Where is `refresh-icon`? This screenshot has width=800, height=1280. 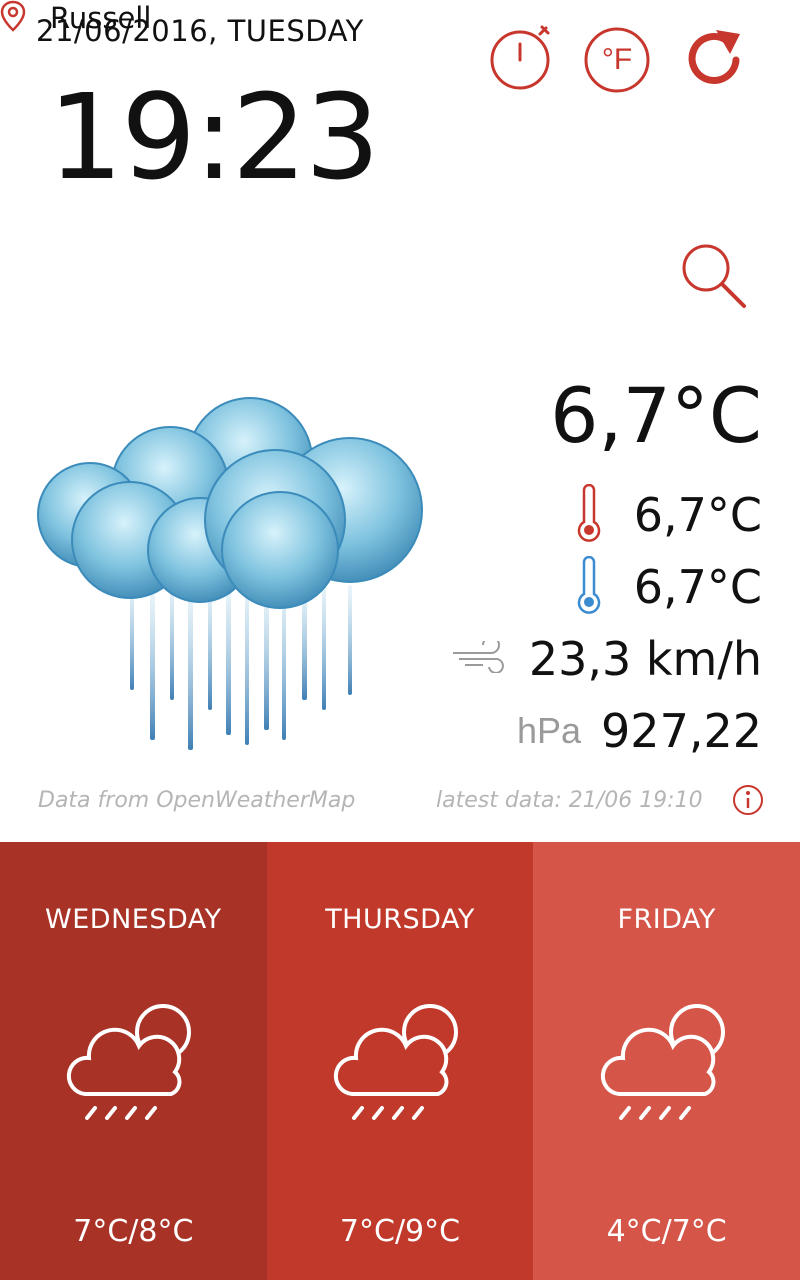
refresh-icon is located at coordinates (716, 60).